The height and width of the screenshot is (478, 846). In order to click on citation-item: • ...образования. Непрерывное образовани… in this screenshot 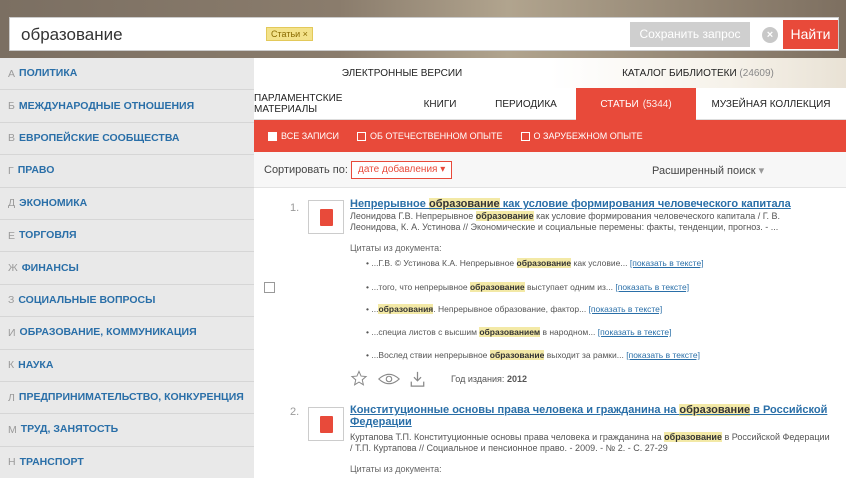, I will do `click(514, 309)`.